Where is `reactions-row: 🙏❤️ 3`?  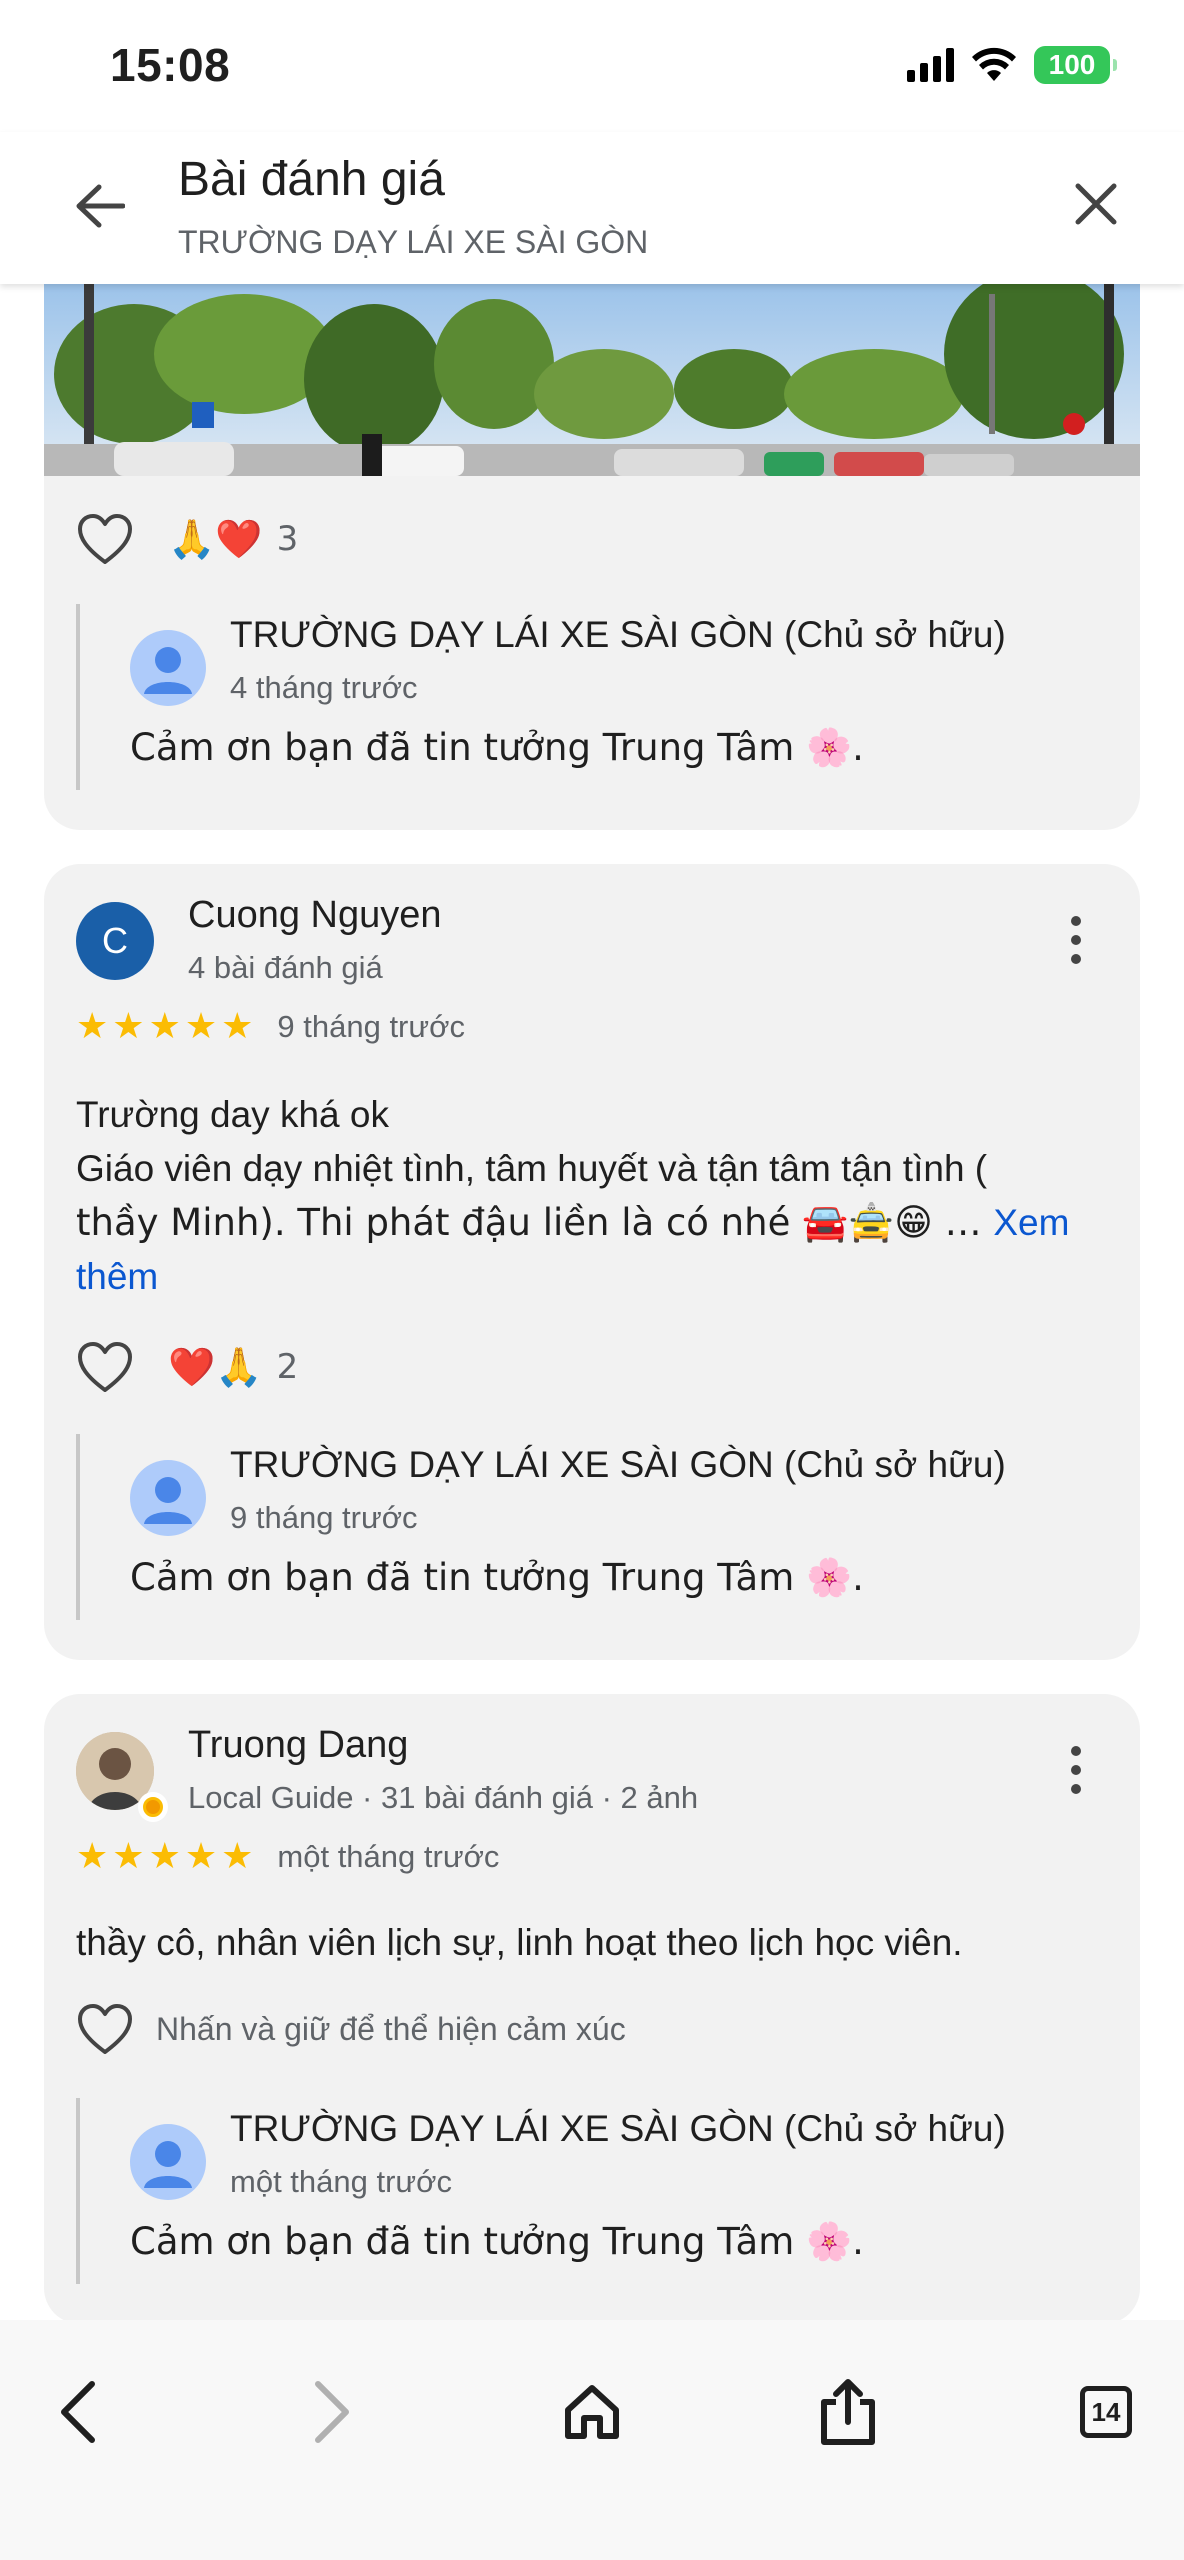 reactions-row: 🙏❤️ 3 is located at coordinates (187, 539).